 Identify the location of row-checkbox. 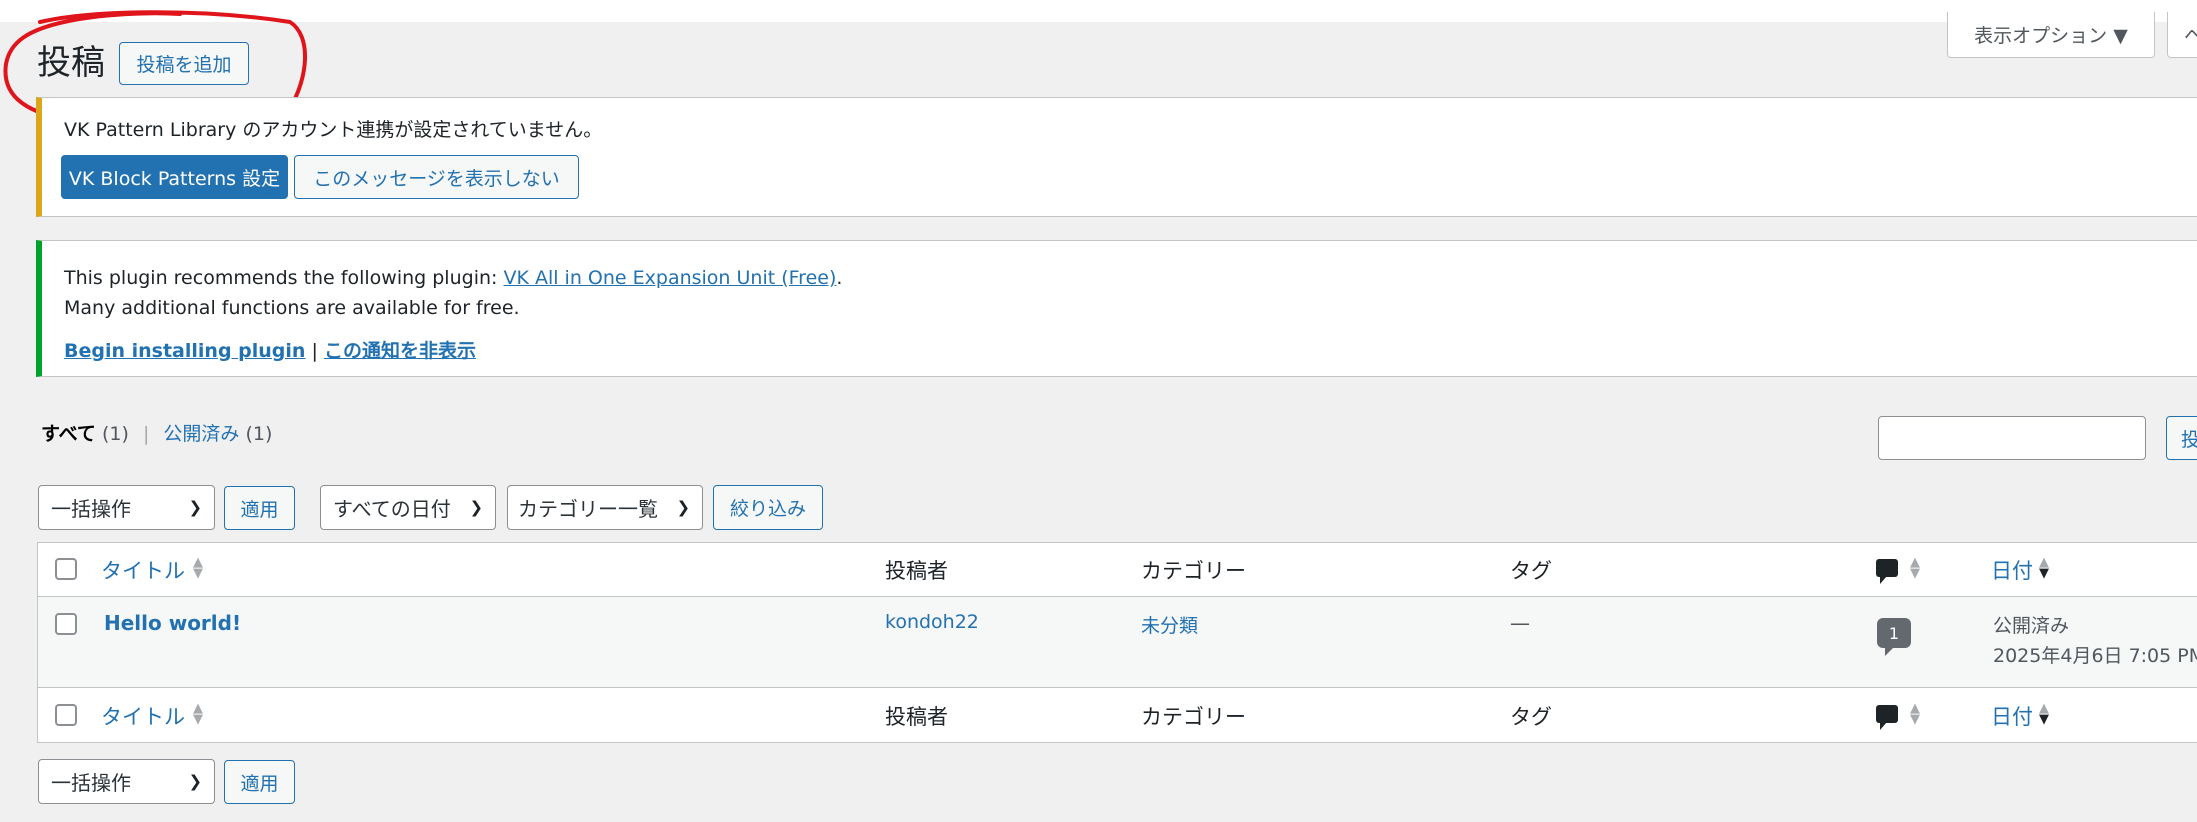
(66, 624).